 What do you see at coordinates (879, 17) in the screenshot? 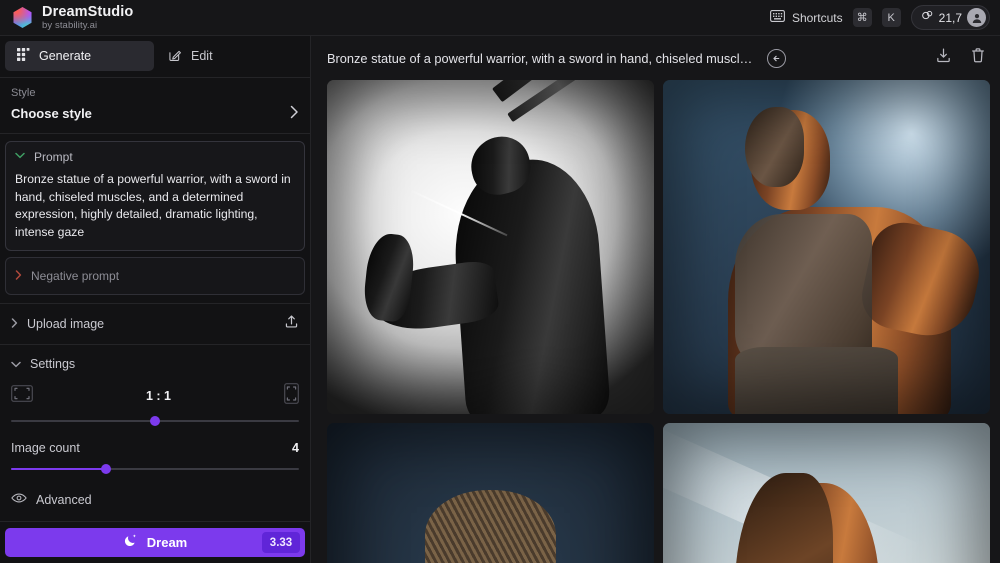
I see `top-bar-right: Shortcuts ⌘ K 21,7` at bounding box center [879, 17].